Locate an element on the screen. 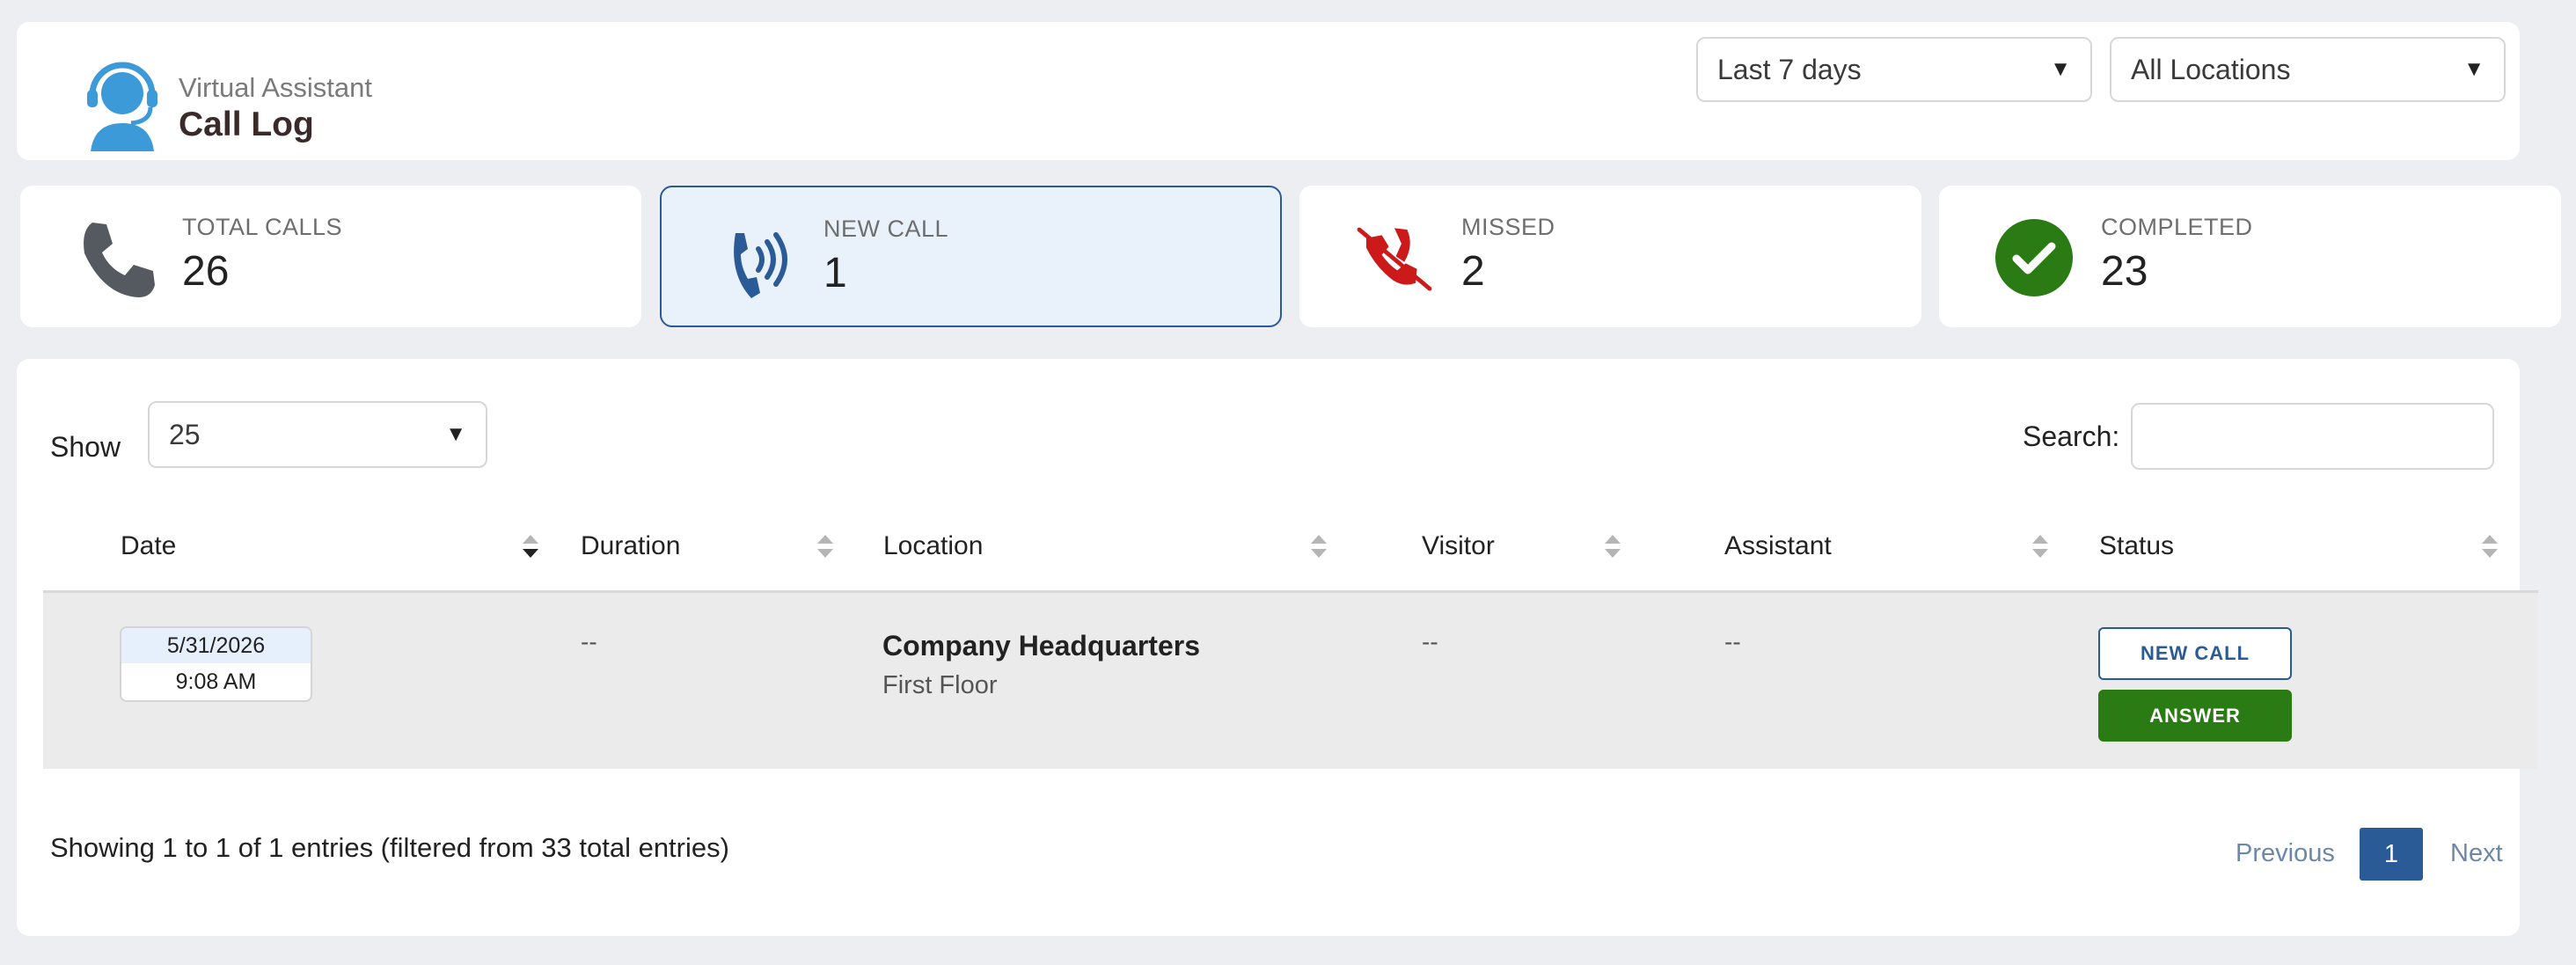  stat-value: 23 is located at coordinates (2124, 271).